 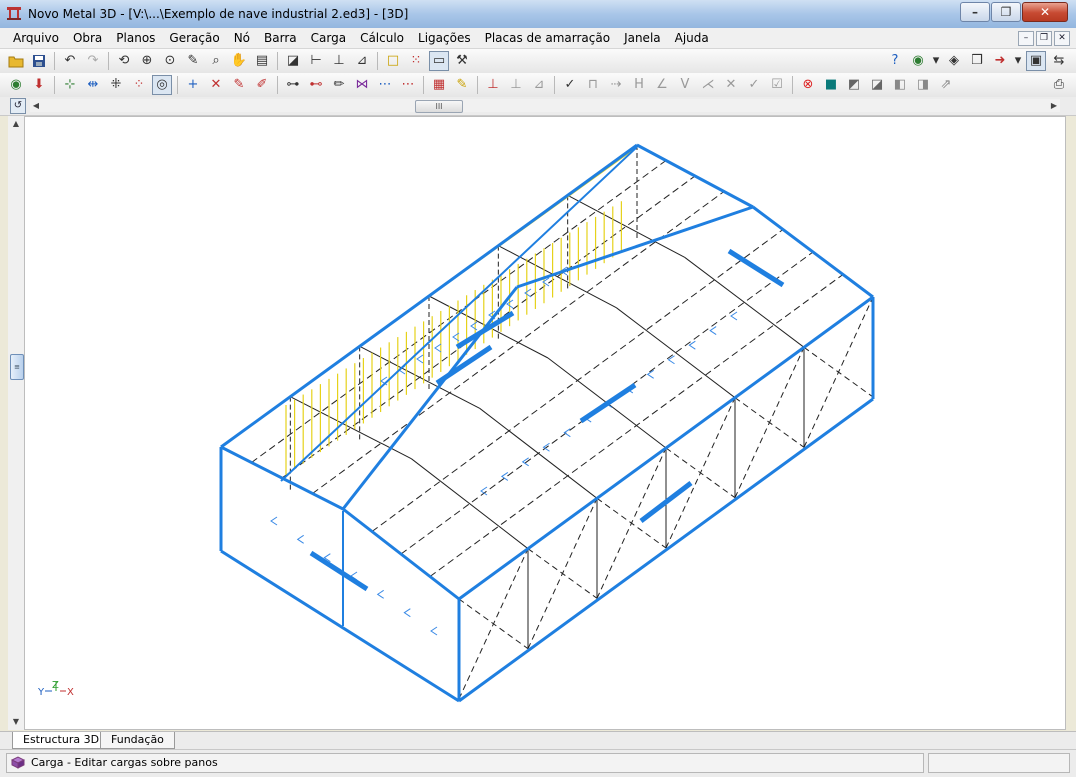 What do you see at coordinates (93, 85) in the screenshot?
I see `dimension-icon: ⇹` at bounding box center [93, 85].